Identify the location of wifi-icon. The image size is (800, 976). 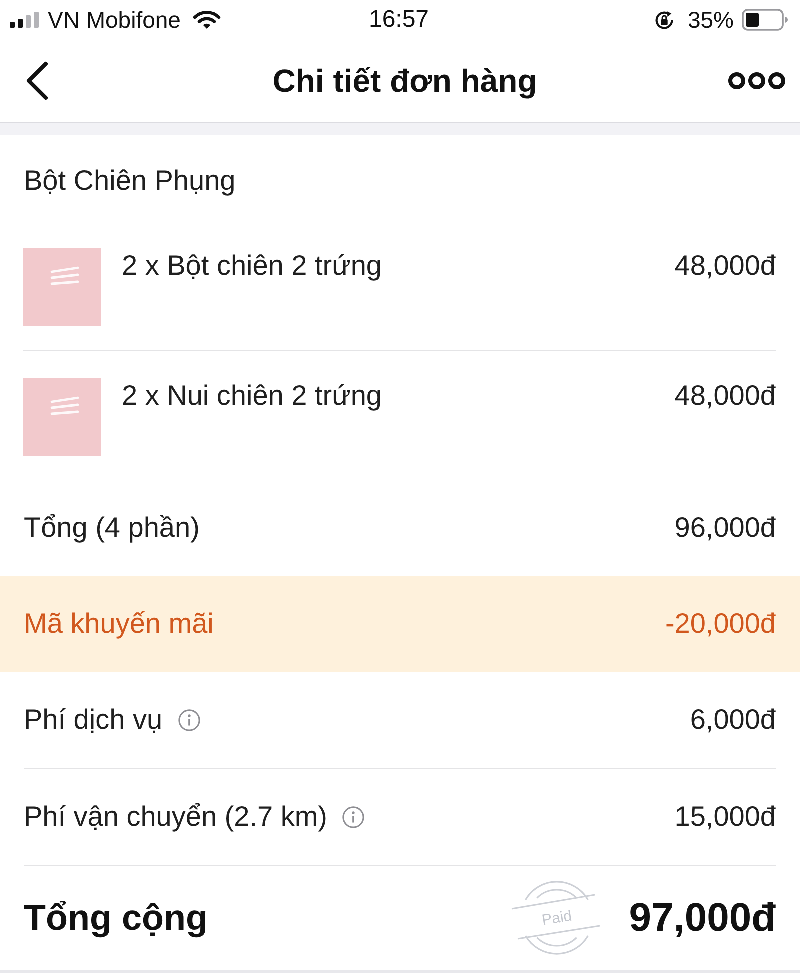
(206, 20).